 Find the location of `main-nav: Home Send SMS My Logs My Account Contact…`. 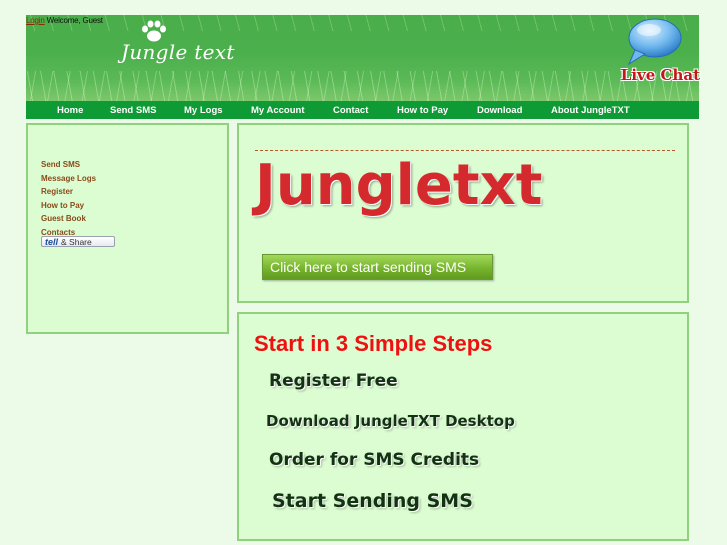

main-nav: Home Send SMS My Logs My Account Contact… is located at coordinates (362, 110).